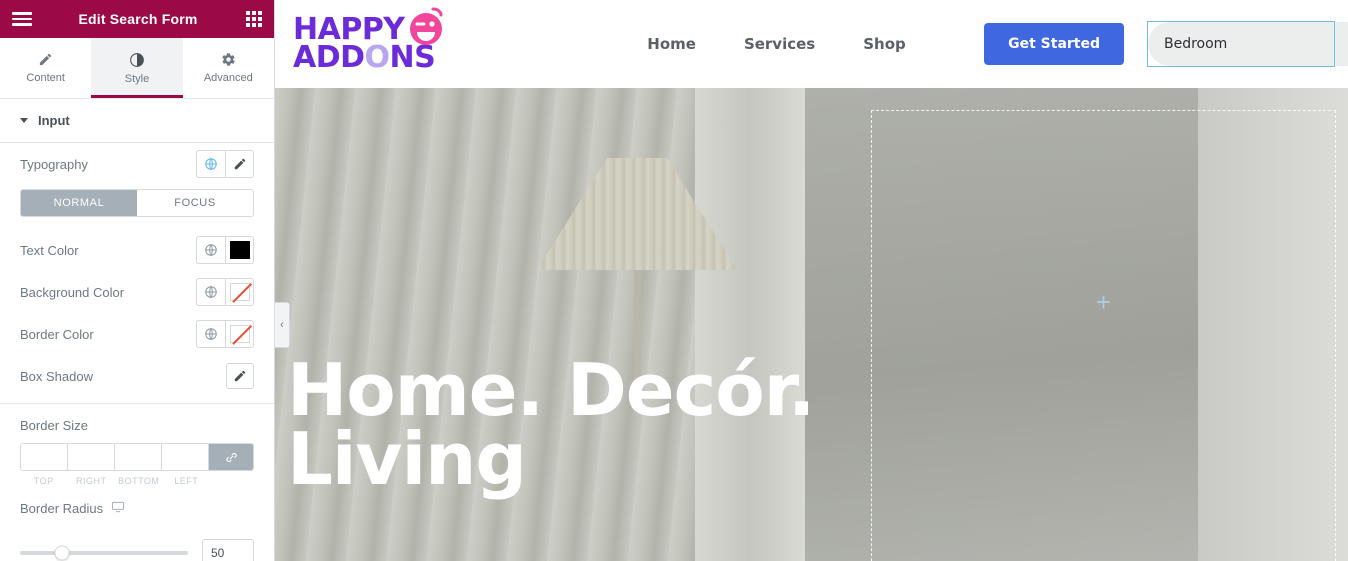 This screenshot has height=561, width=1348. Describe the element at coordinates (56, 376) in the screenshot. I see `box-shadow-label: Box Shadow` at that location.